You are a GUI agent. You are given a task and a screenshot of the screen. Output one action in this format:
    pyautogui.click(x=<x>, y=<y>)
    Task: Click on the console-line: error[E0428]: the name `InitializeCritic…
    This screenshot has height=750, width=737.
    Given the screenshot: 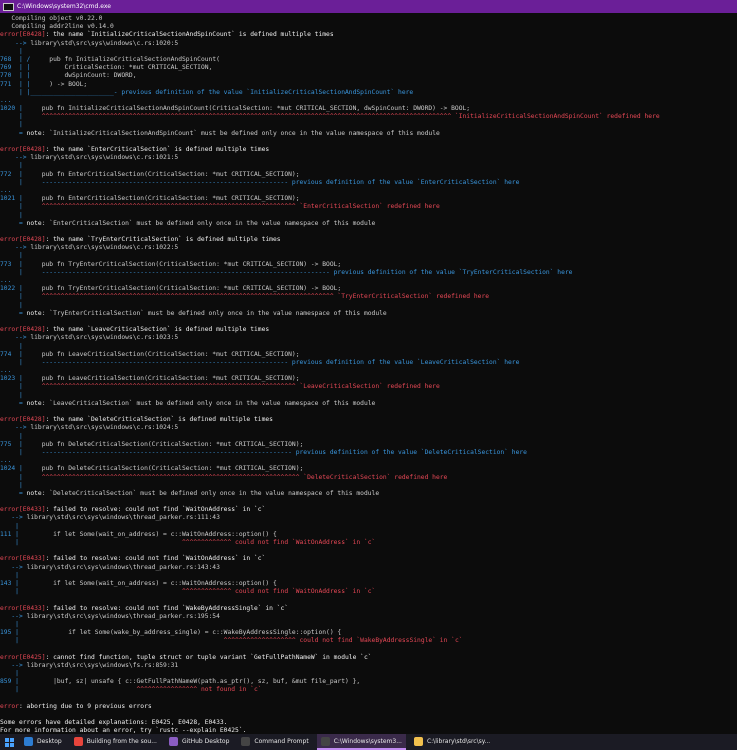 What is the action you would take?
    pyautogui.click(x=368, y=35)
    